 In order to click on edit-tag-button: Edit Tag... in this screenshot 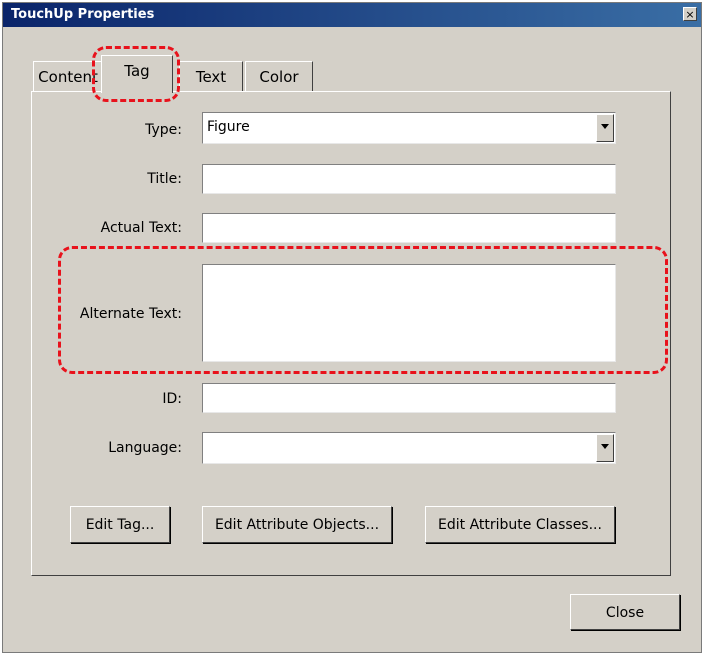, I will do `click(120, 524)`.